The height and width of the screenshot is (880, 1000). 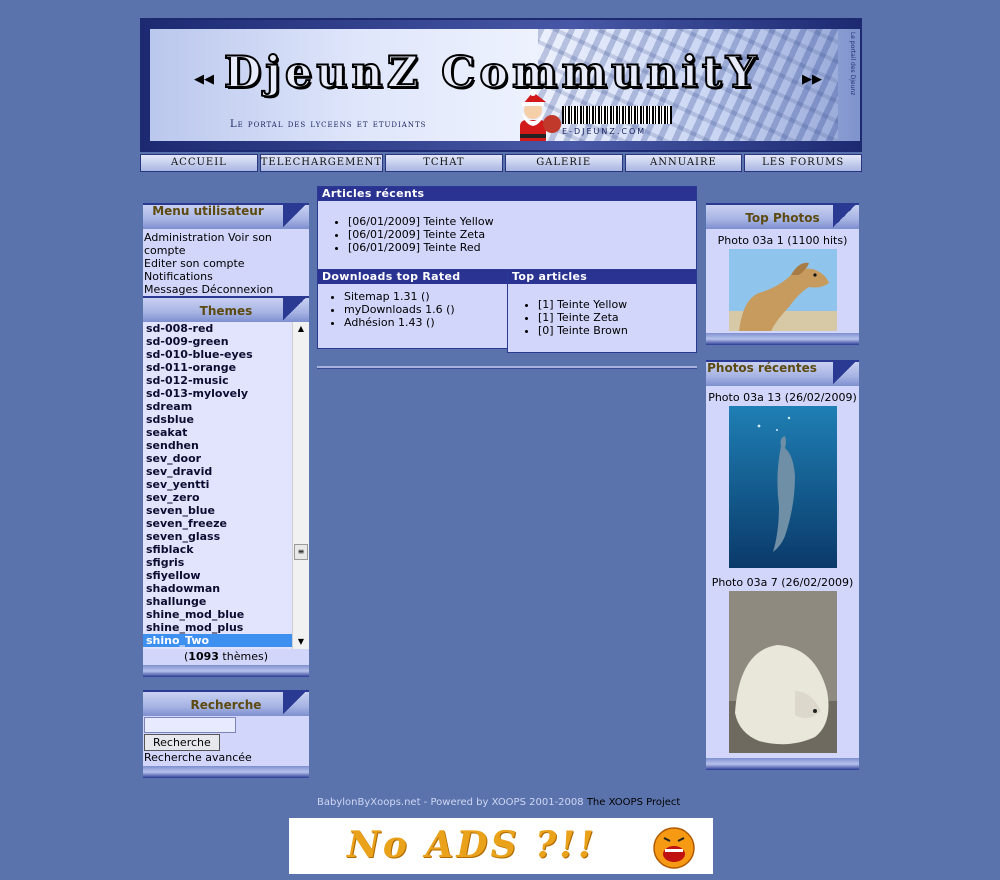 I want to click on link-deconnexion: Déconnexion, so click(x=237, y=289).